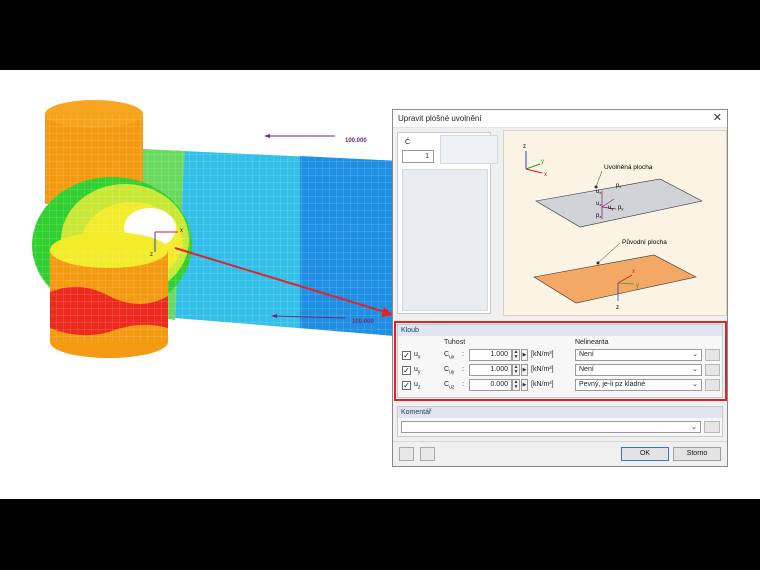 This screenshot has height=570, width=760. Describe the element at coordinates (645, 454) in the screenshot. I see `ok-button: OK` at that location.